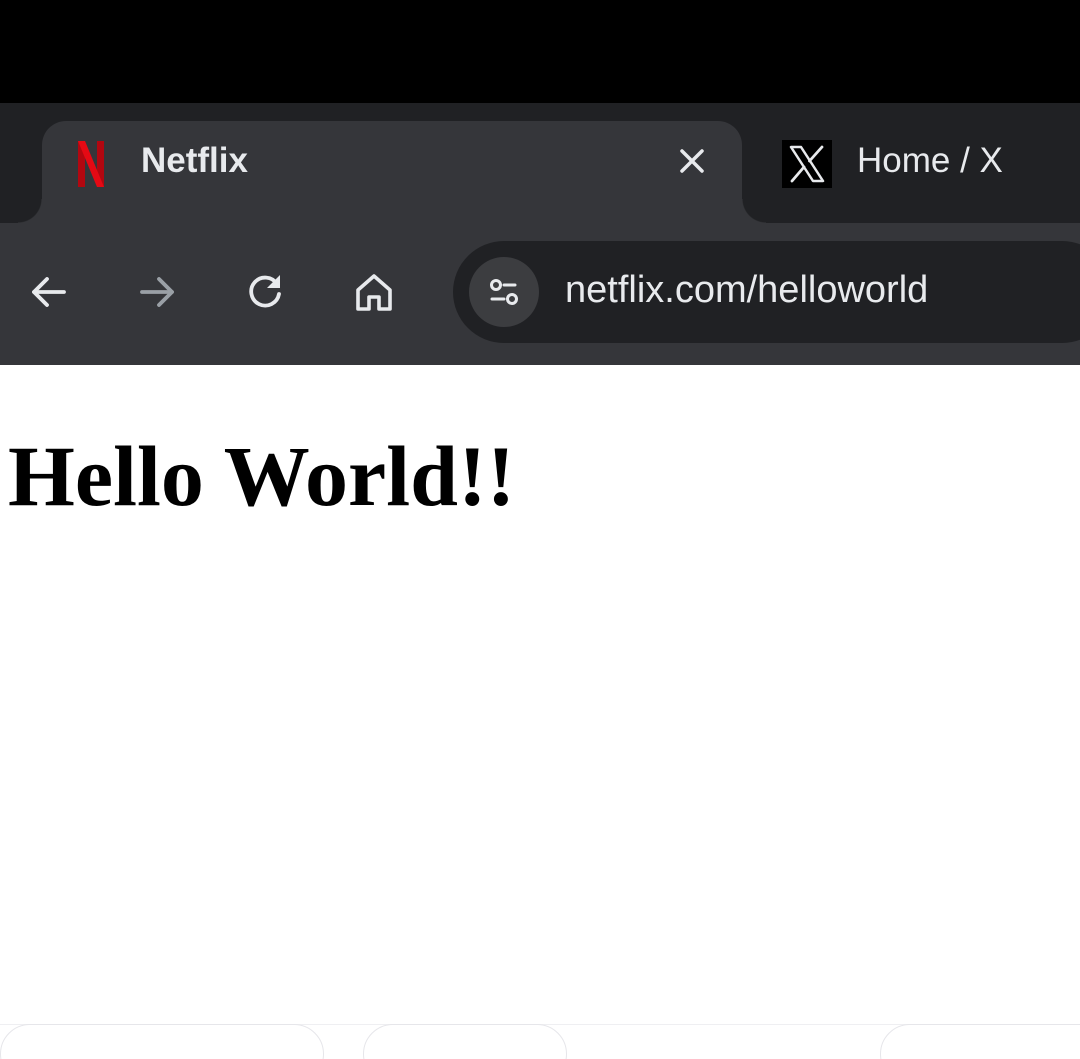 Image resolution: width=1080 pixels, height=1059 pixels. I want to click on page-heading: Hello World!!, so click(262, 476).